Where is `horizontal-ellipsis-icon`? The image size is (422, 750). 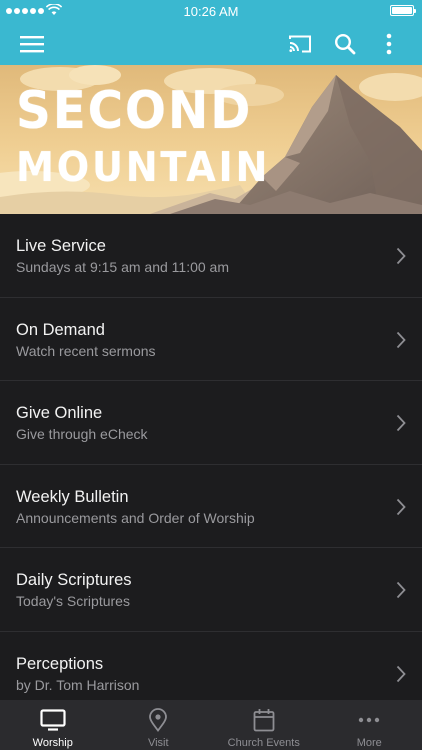 horizontal-ellipsis-icon is located at coordinates (369, 720).